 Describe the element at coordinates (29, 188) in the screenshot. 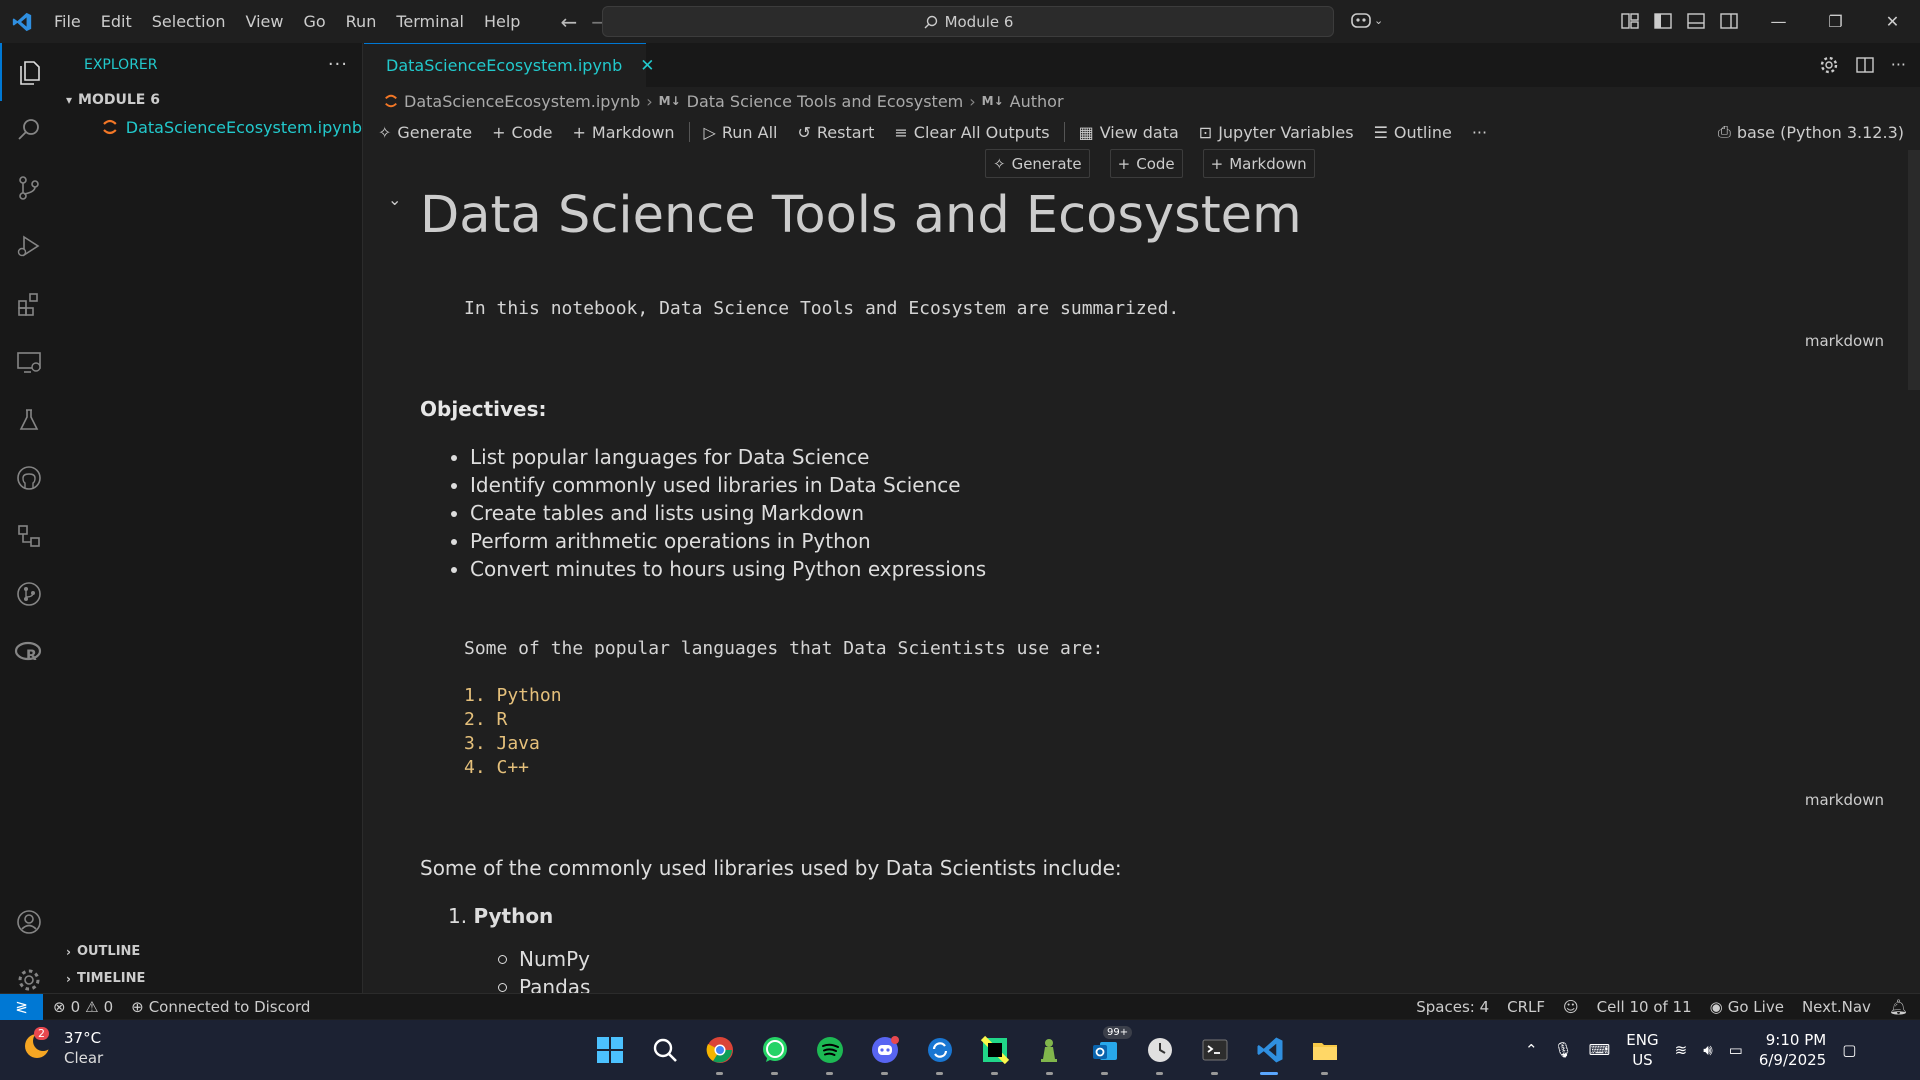

I see `source-control-activity` at that location.